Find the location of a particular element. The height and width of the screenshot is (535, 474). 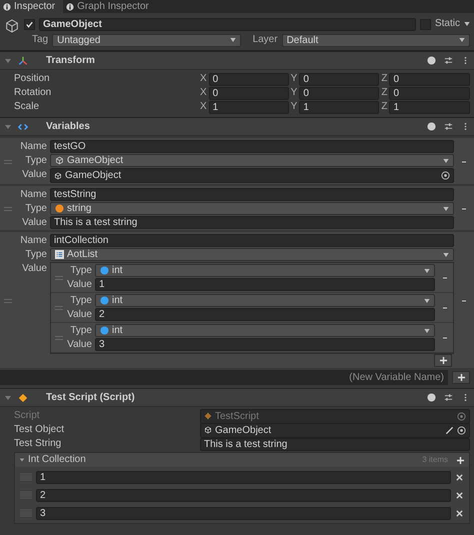

type-dropdown: AotList is located at coordinates (252, 254).